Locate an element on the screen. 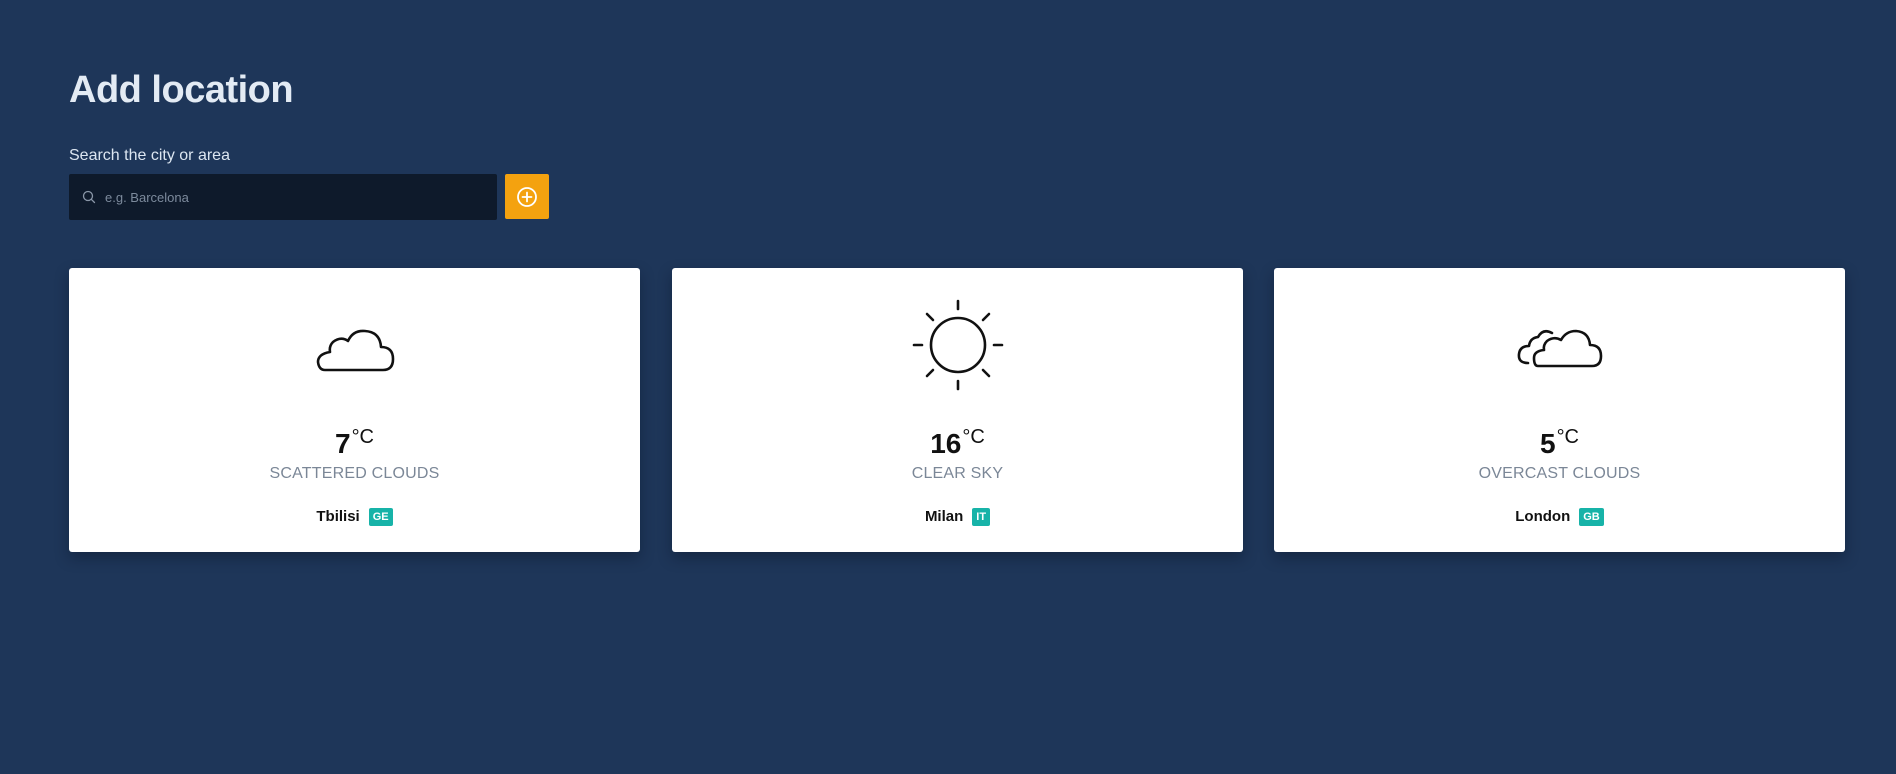  location: Milan IT is located at coordinates (957, 517).